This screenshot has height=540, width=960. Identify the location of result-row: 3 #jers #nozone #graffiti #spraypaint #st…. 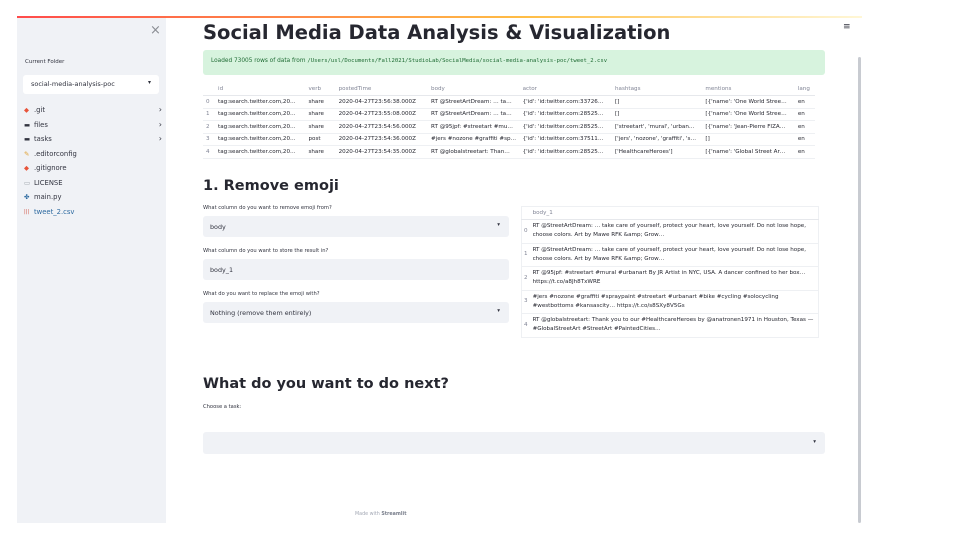
(670, 302).